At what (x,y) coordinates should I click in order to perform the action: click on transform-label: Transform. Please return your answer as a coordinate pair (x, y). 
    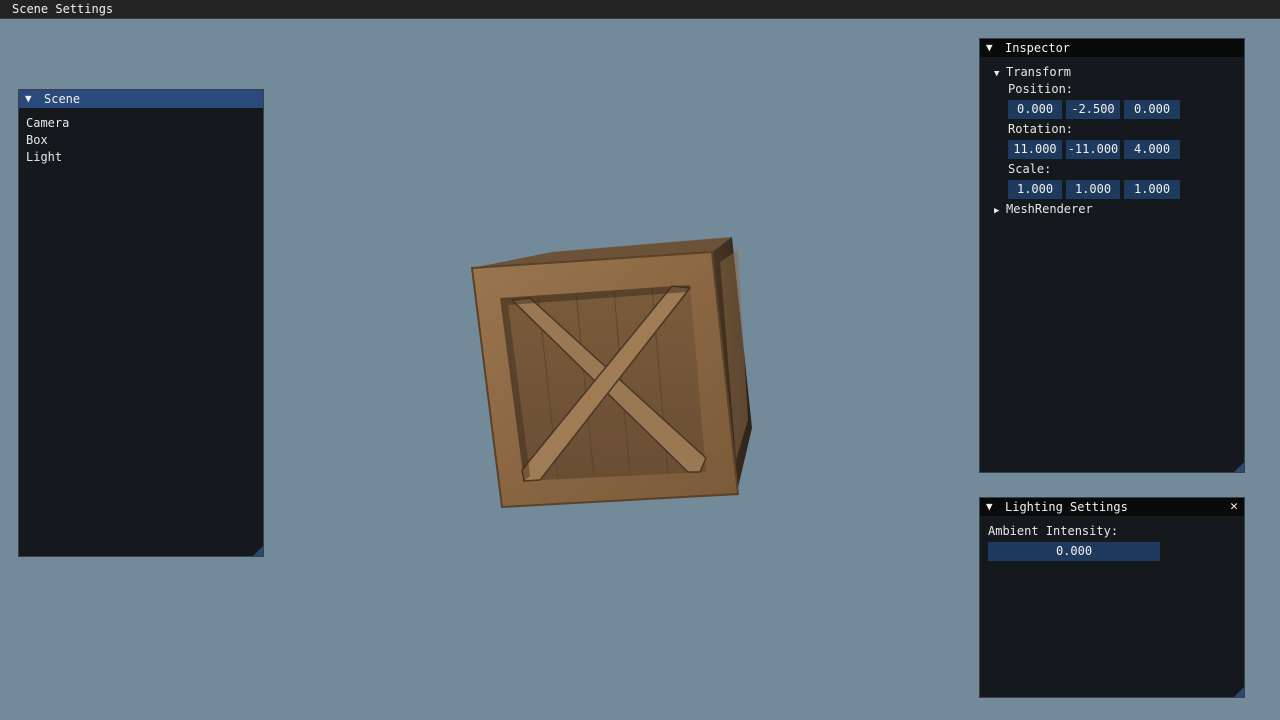
    Looking at the image, I should click on (1039, 72).